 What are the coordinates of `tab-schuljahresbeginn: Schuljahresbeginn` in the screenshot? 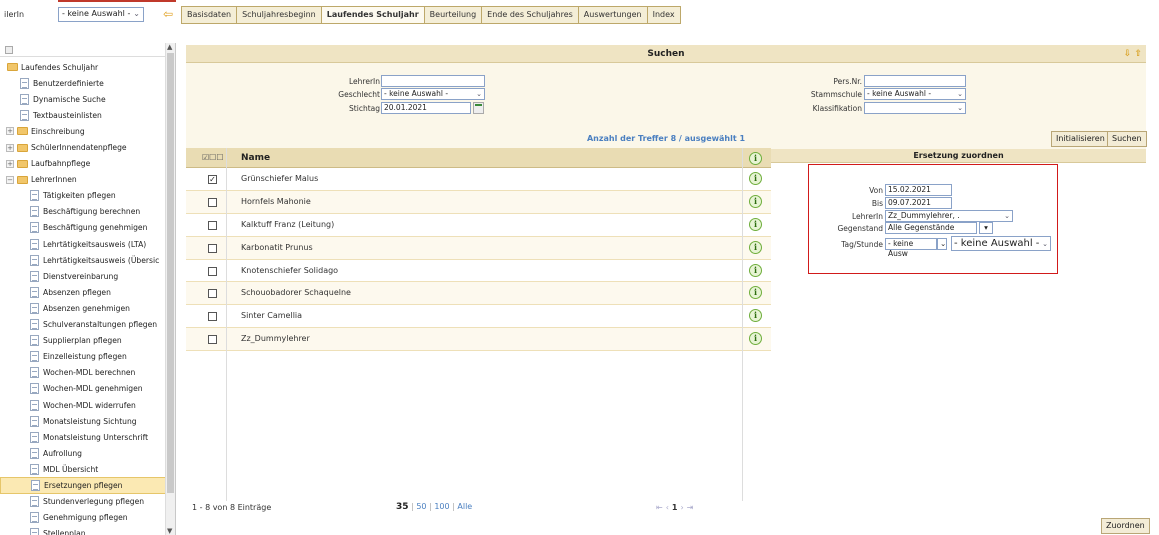 It's located at (279, 15).